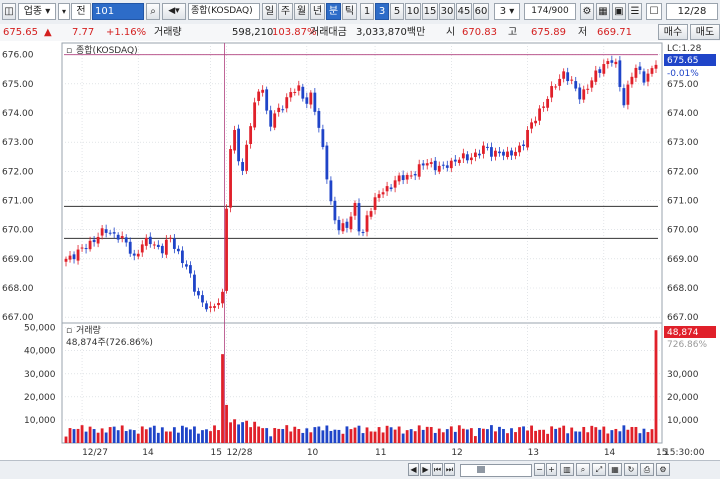 Image resolution: width=720 pixels, height=479 pixels. Describe the element at coordinates (118, 11) in the screenshot. I see `code-input: 101` at that location.